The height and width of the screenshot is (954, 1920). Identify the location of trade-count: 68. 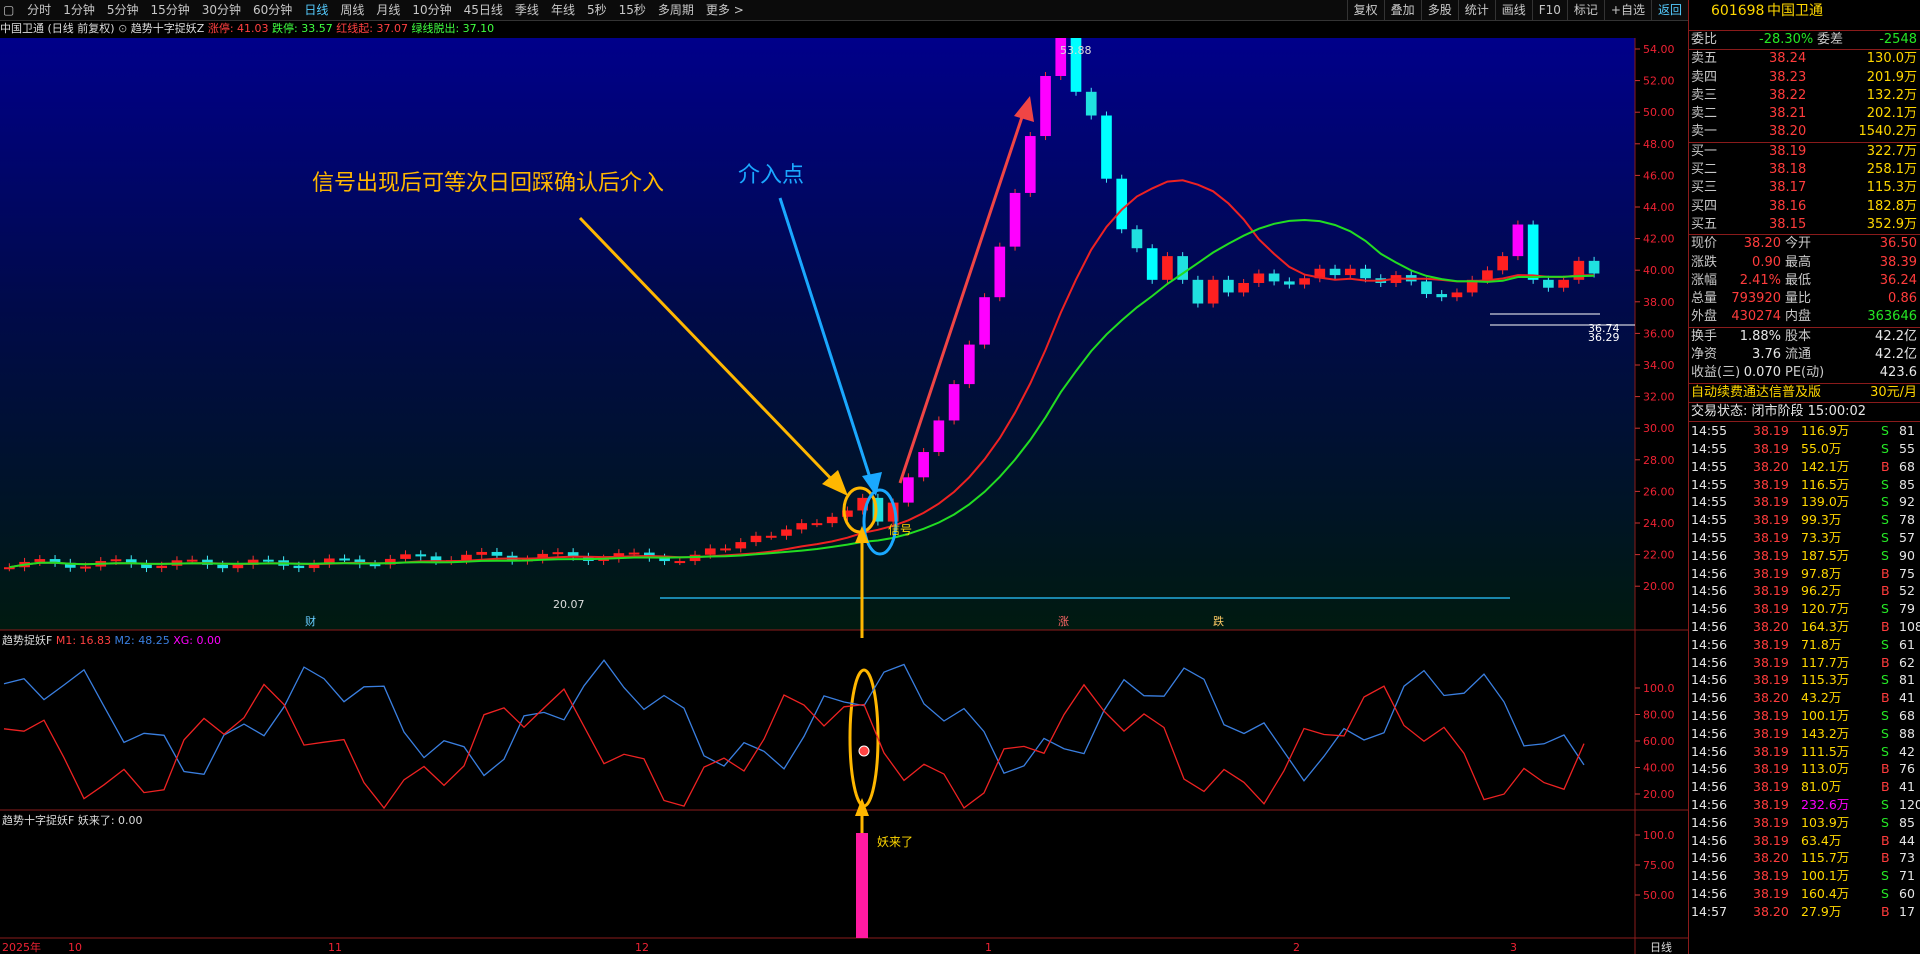
(1907, 715).